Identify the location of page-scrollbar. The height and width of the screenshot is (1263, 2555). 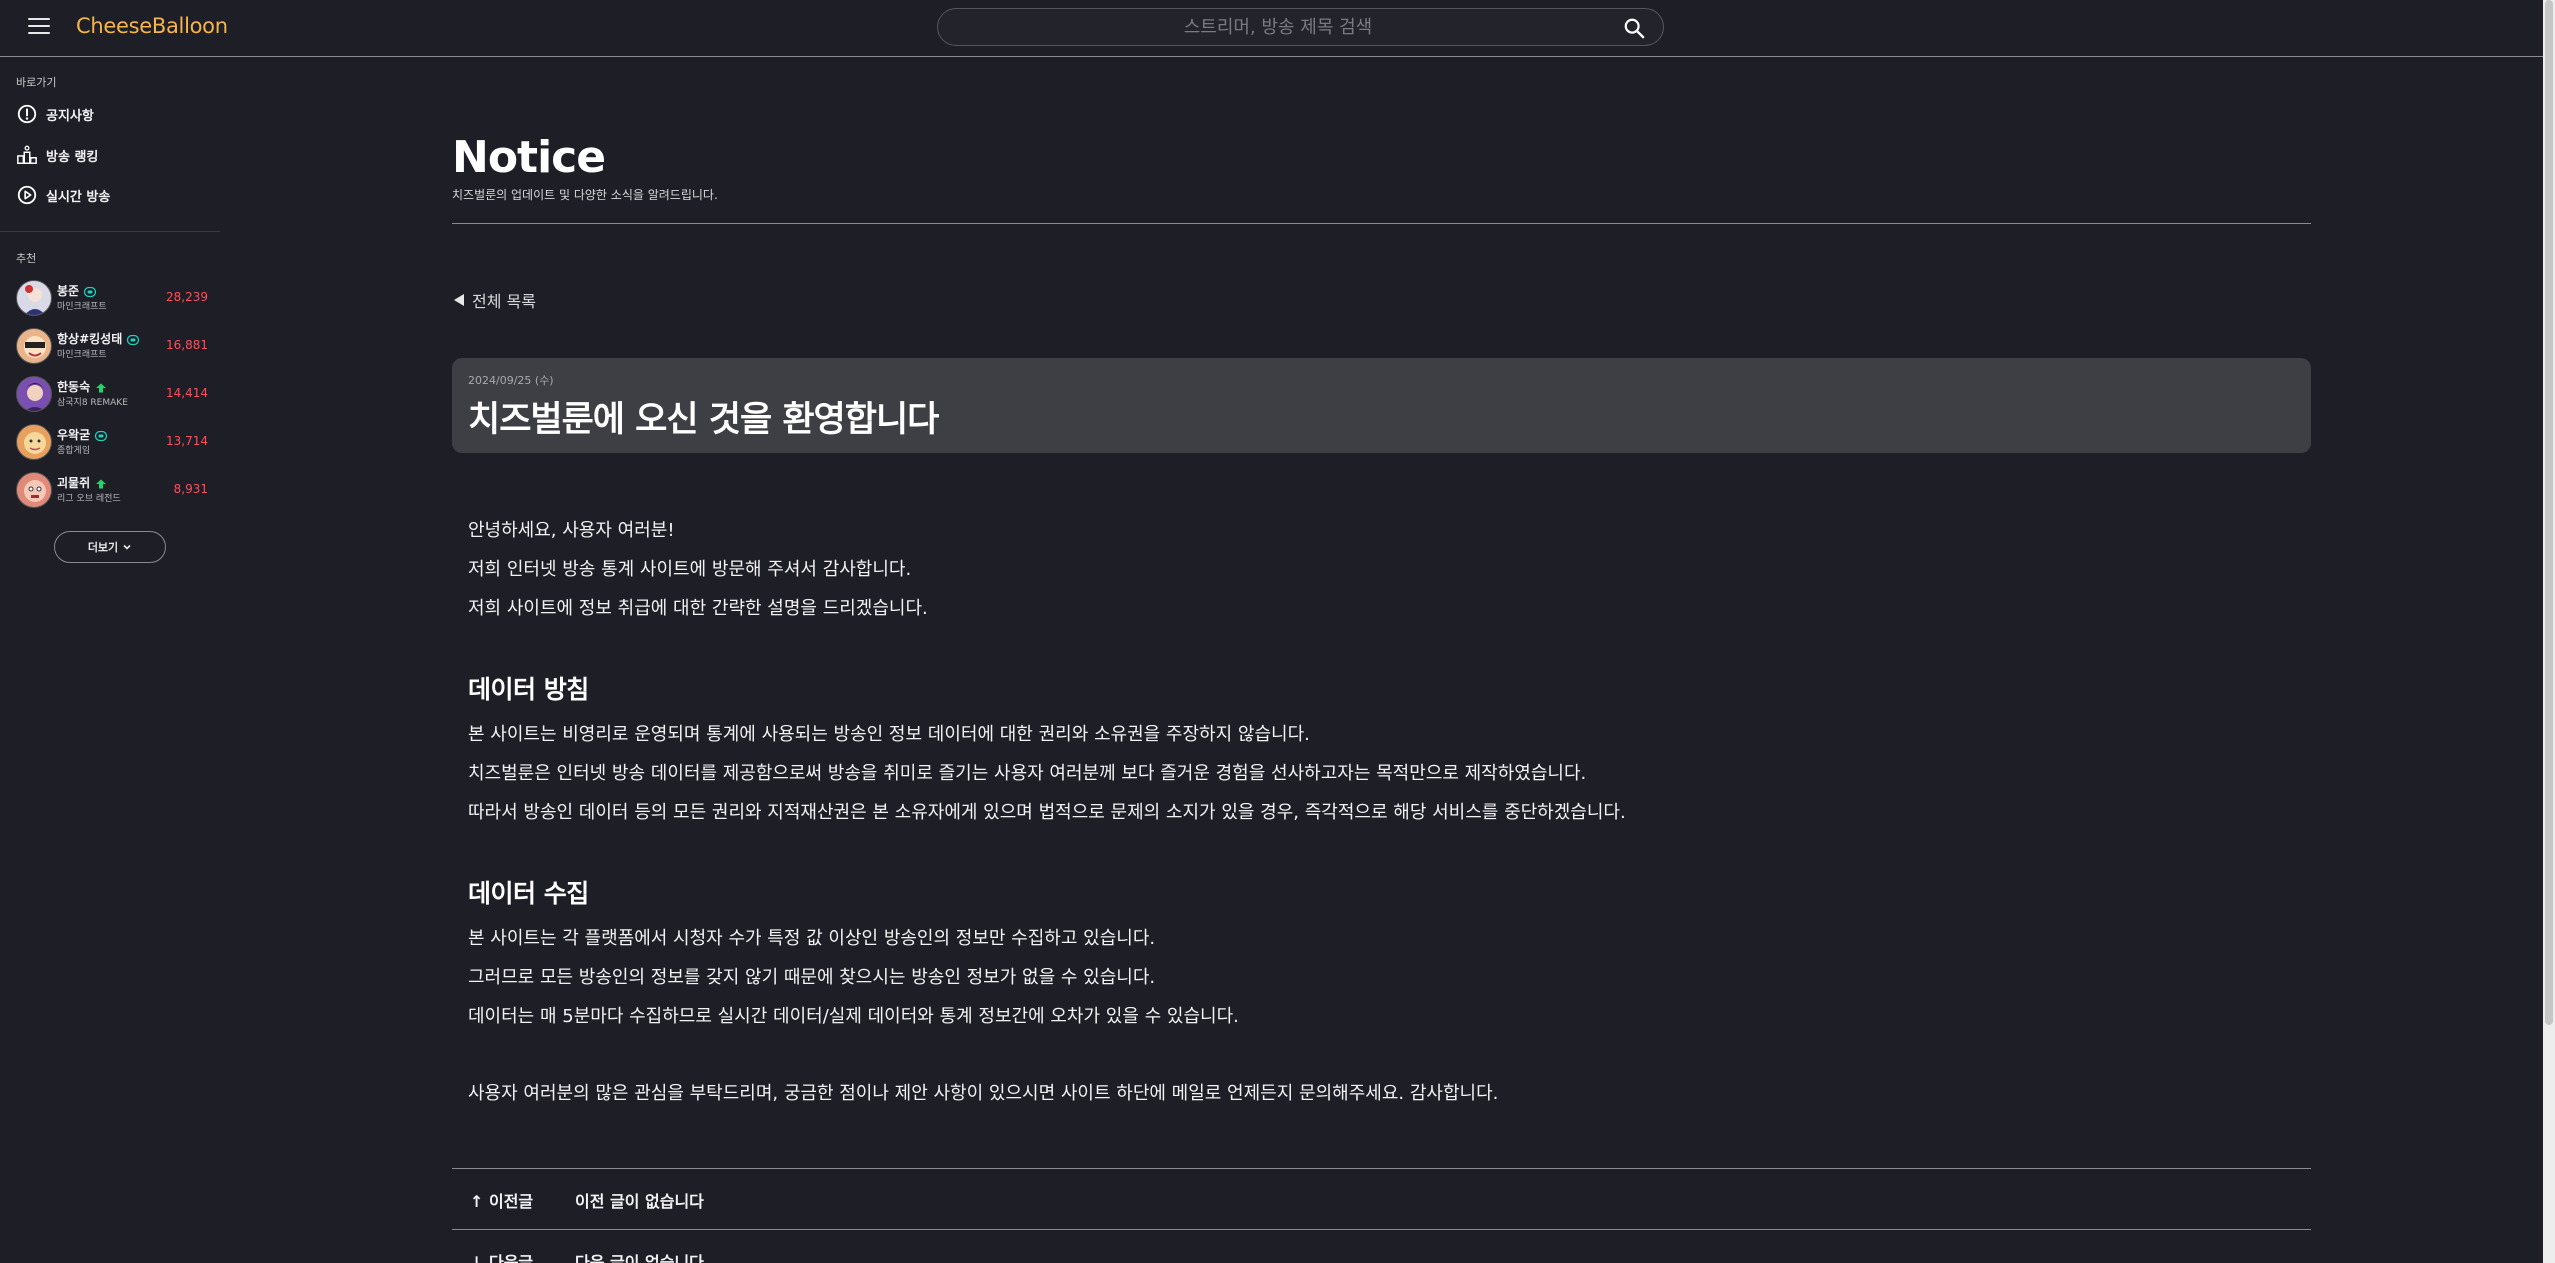
(2549, 631).